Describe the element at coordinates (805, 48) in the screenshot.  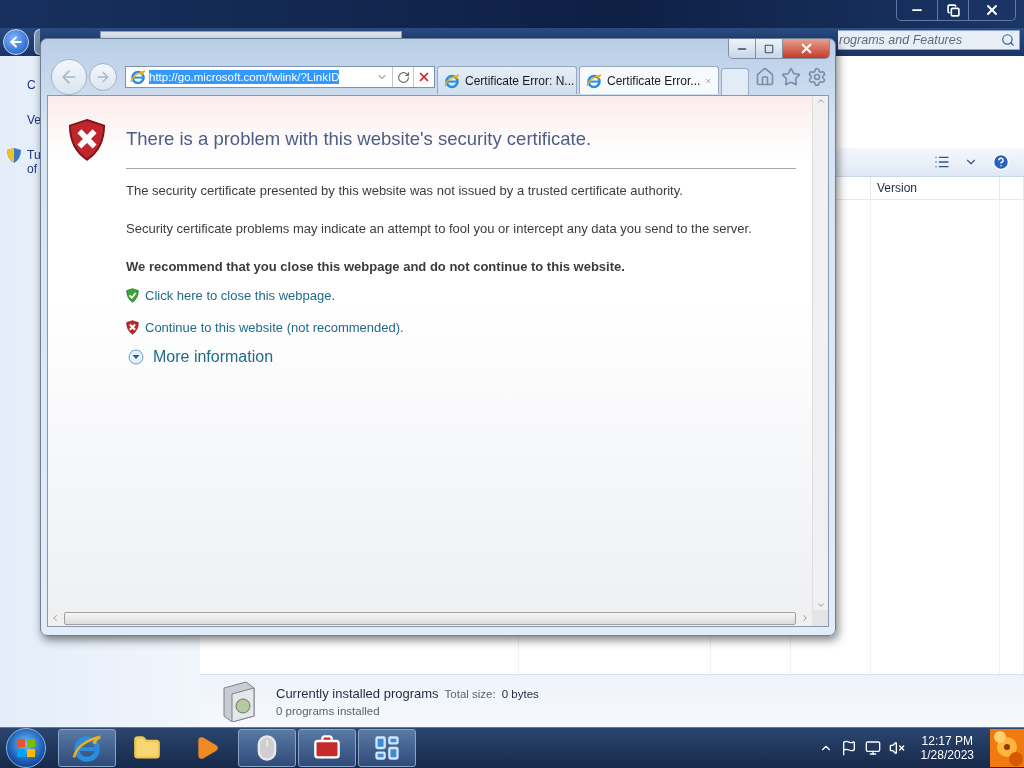
I see `close-button` at that location.